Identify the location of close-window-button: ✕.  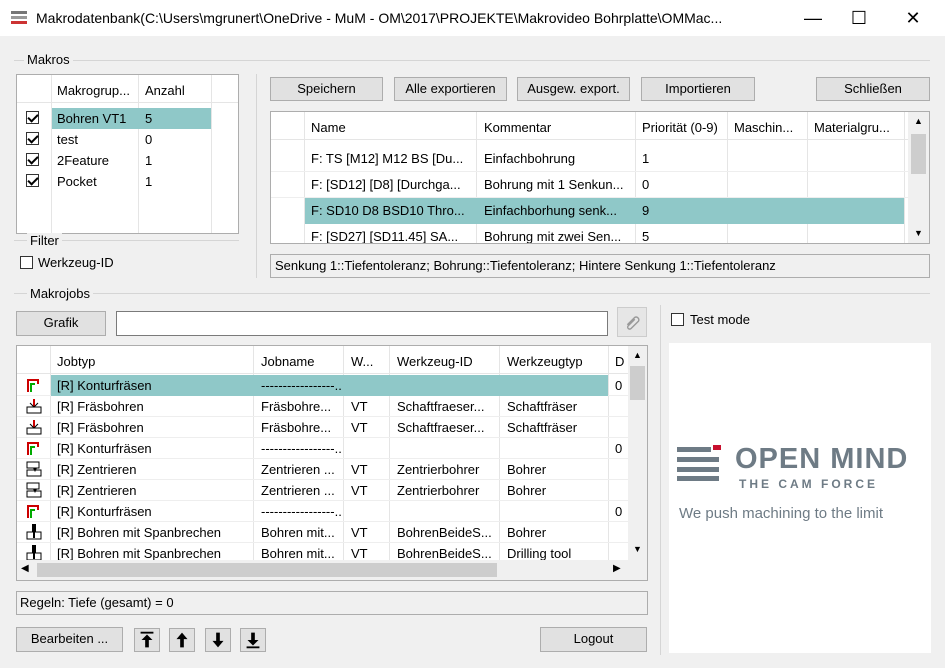
(913, 18).